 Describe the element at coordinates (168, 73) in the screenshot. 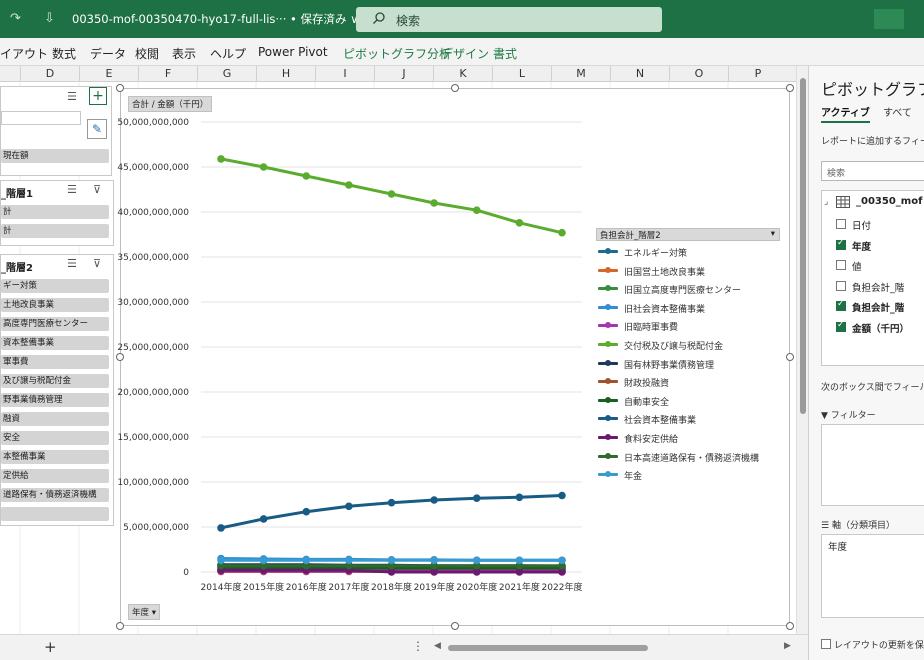

I see `column-header: F` at that location.